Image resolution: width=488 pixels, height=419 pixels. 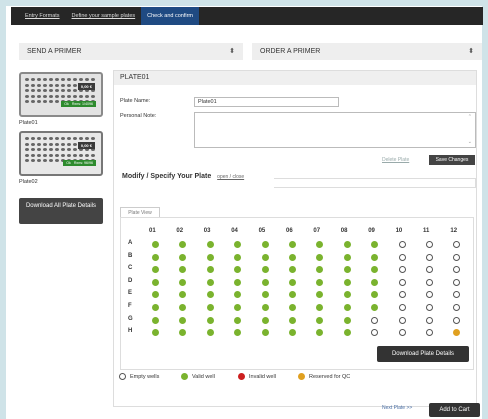 I want to click on download-all-plates-button: Download All Plate Details, so click(x=61, y=211).